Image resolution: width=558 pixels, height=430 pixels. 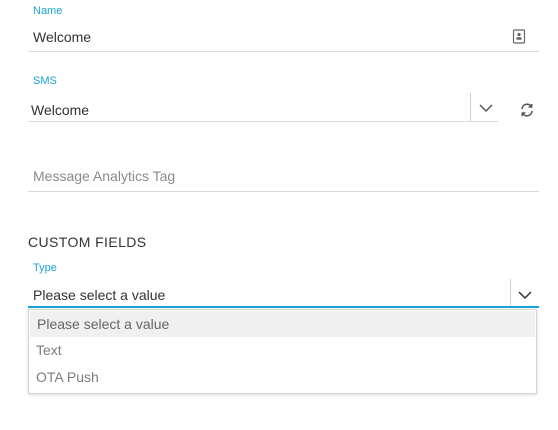 What do you see at coordinates (87, 242) in the screenshot?
I see `custom-fields-heading: CUSTOM FIELDS` at bounding box center [87, 242].